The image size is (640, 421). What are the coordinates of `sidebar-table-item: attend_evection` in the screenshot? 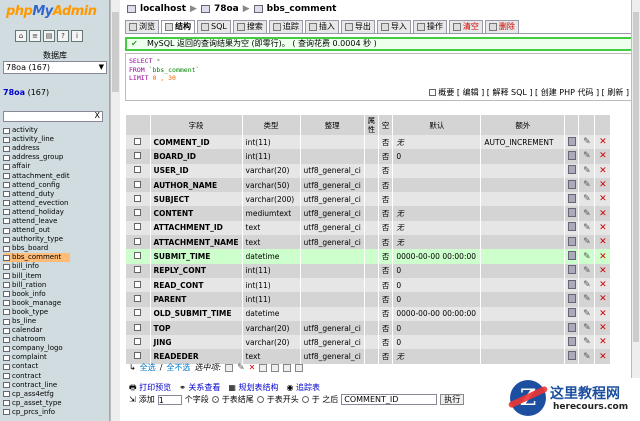 It's located at (36, 203).